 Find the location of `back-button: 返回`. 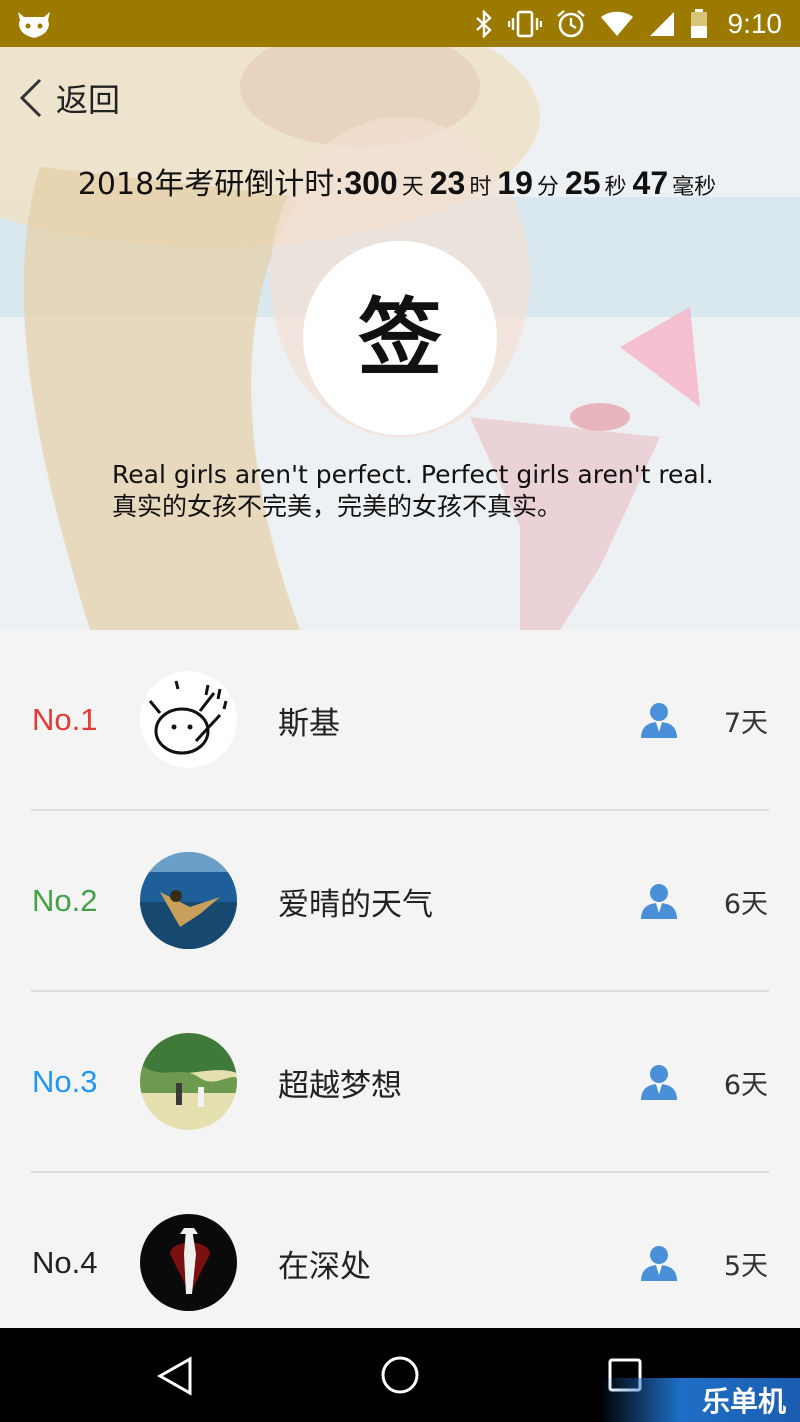

back-button: 返回 is located at coordinates (69, 98).